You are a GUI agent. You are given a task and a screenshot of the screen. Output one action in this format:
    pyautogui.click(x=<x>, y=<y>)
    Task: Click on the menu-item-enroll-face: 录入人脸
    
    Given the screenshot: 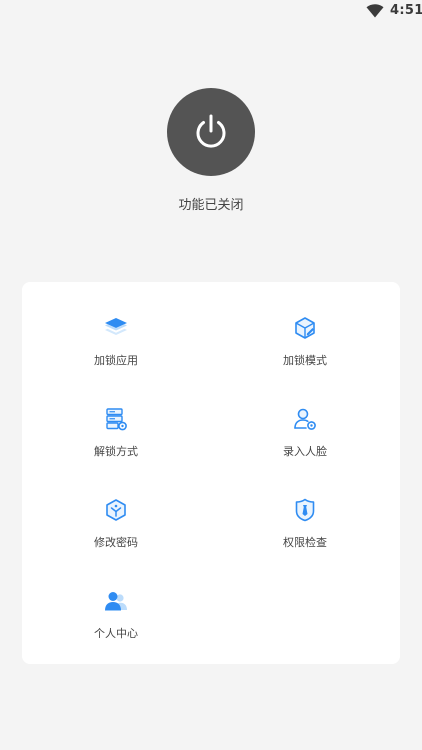 What is the action you would take?
    pyautogui.click(x=305, y=440)
    